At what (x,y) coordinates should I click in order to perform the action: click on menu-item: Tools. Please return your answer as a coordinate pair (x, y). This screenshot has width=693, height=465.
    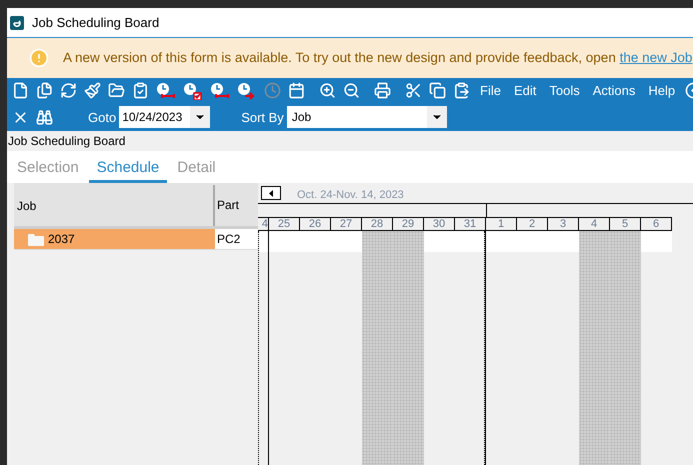
    Looking at the image, I should click on (564, 90).